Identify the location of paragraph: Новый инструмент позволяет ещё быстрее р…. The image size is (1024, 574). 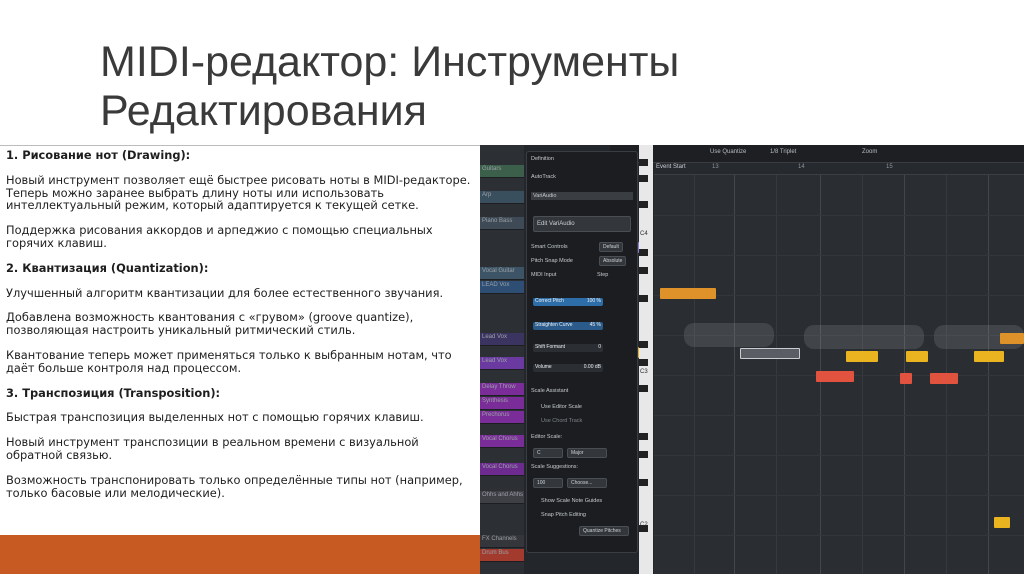
(238, 192).